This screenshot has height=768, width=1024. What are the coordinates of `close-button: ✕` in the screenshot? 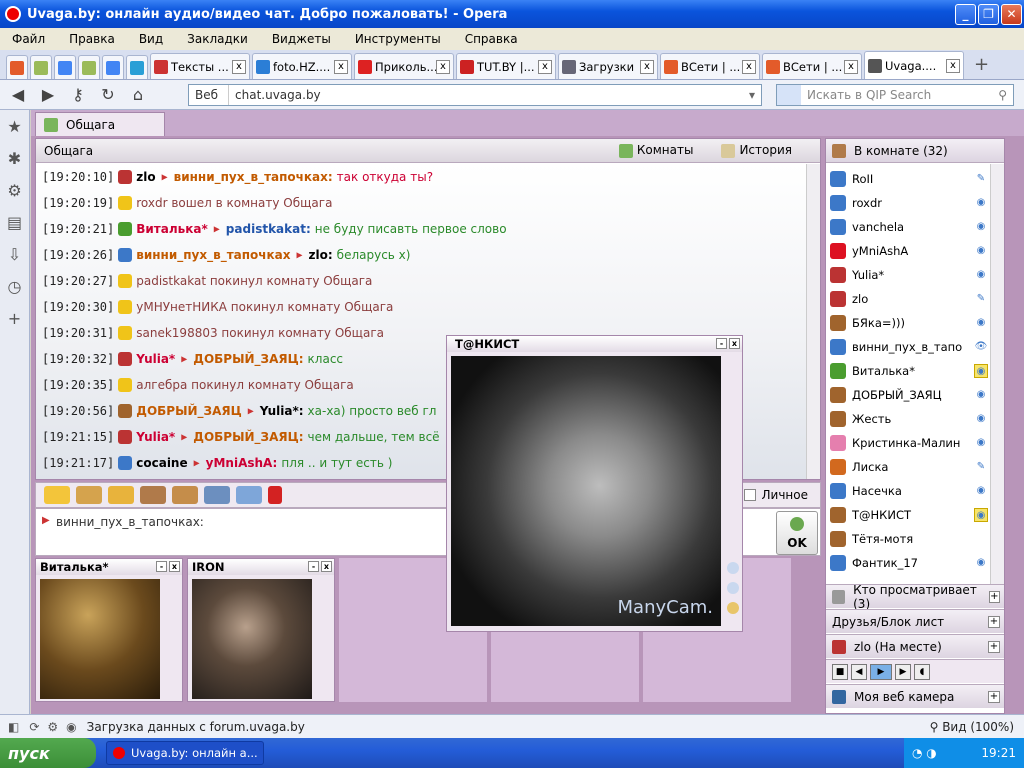 It's located at (1011, 14).